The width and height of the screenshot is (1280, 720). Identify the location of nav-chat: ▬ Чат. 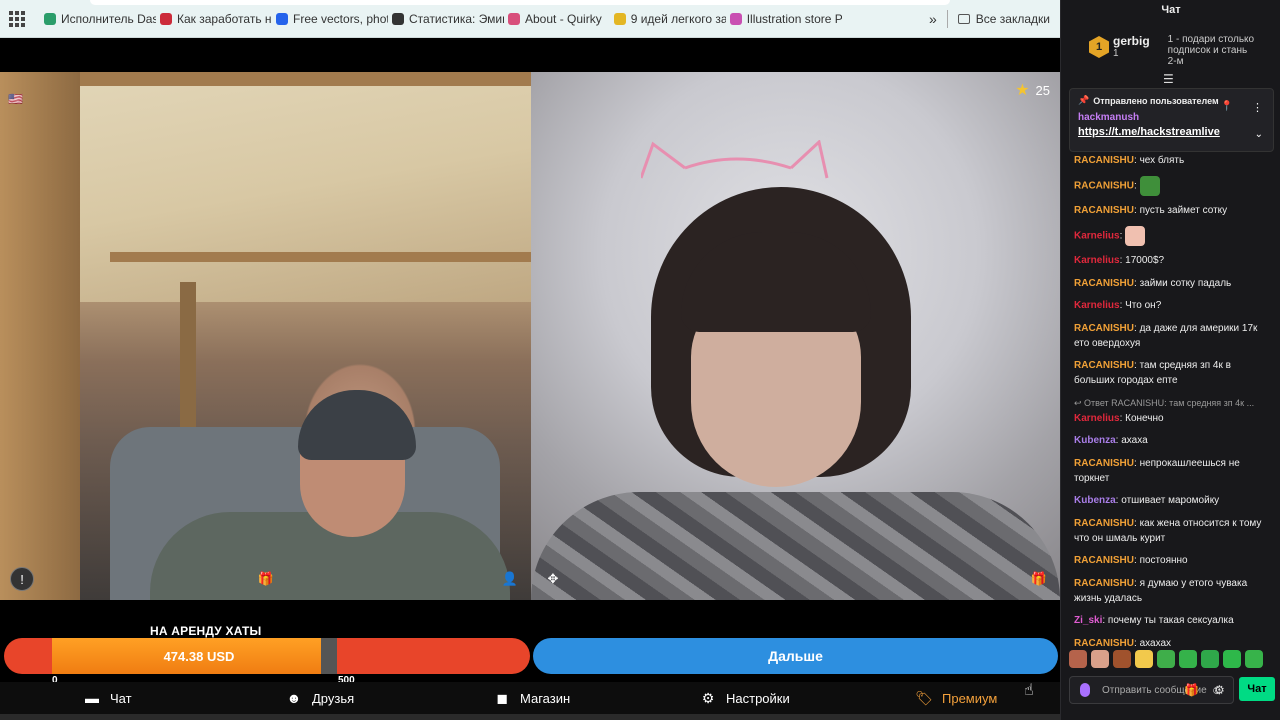
(108, 698).